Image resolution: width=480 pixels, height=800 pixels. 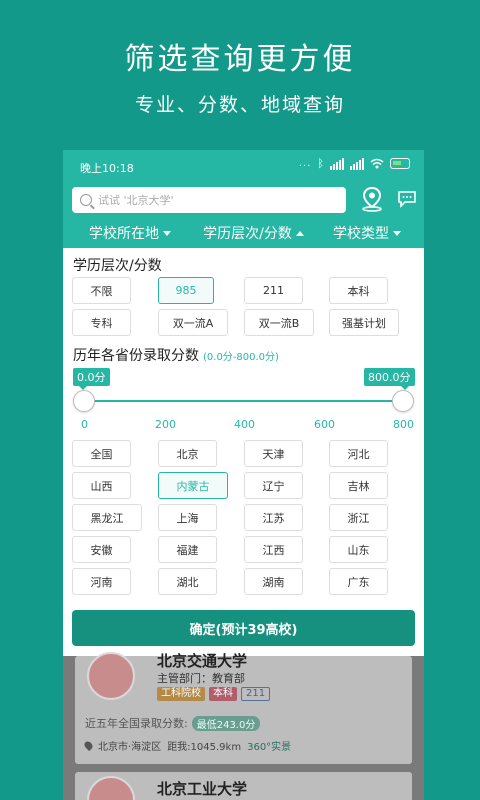 What do you see at coordinates (117, 266) in the screenshot?
I see `level-section-title: 学历层次/分数` at bounding box center [117, 266].